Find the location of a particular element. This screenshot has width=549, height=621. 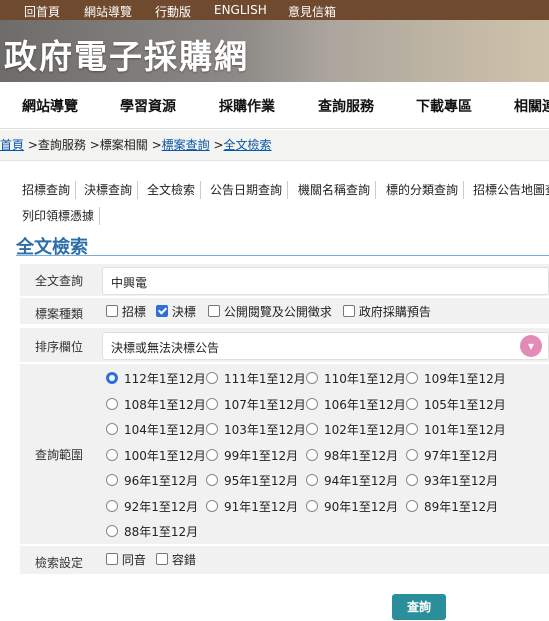

range-option: 99年1至12月 is located at coordinates (252, 455).